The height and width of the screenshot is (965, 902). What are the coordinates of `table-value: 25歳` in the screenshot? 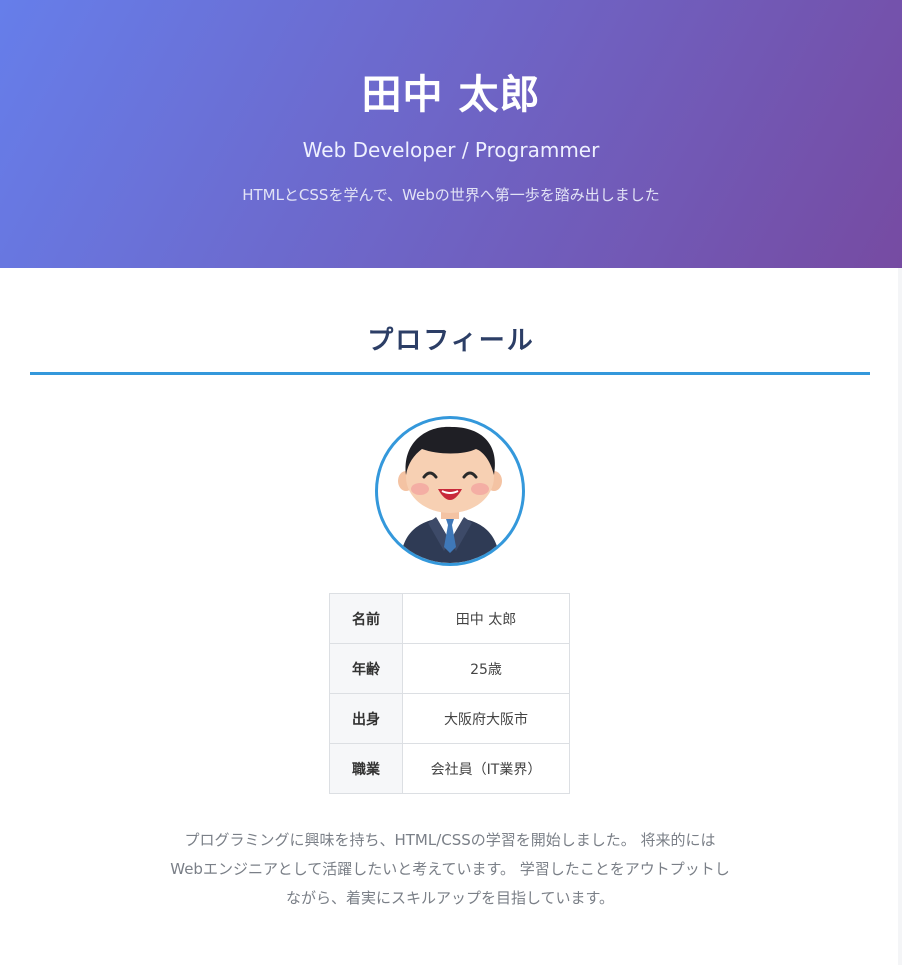 It's located at (486, 668).